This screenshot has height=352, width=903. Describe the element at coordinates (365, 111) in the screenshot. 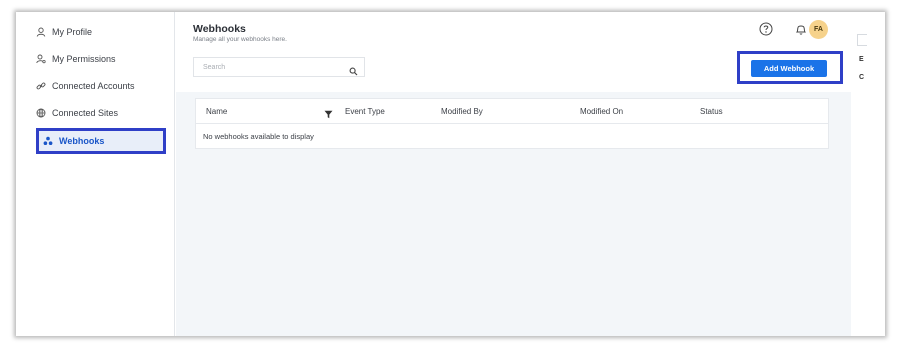

I see `column-header-event-type: Event Type` at that location.